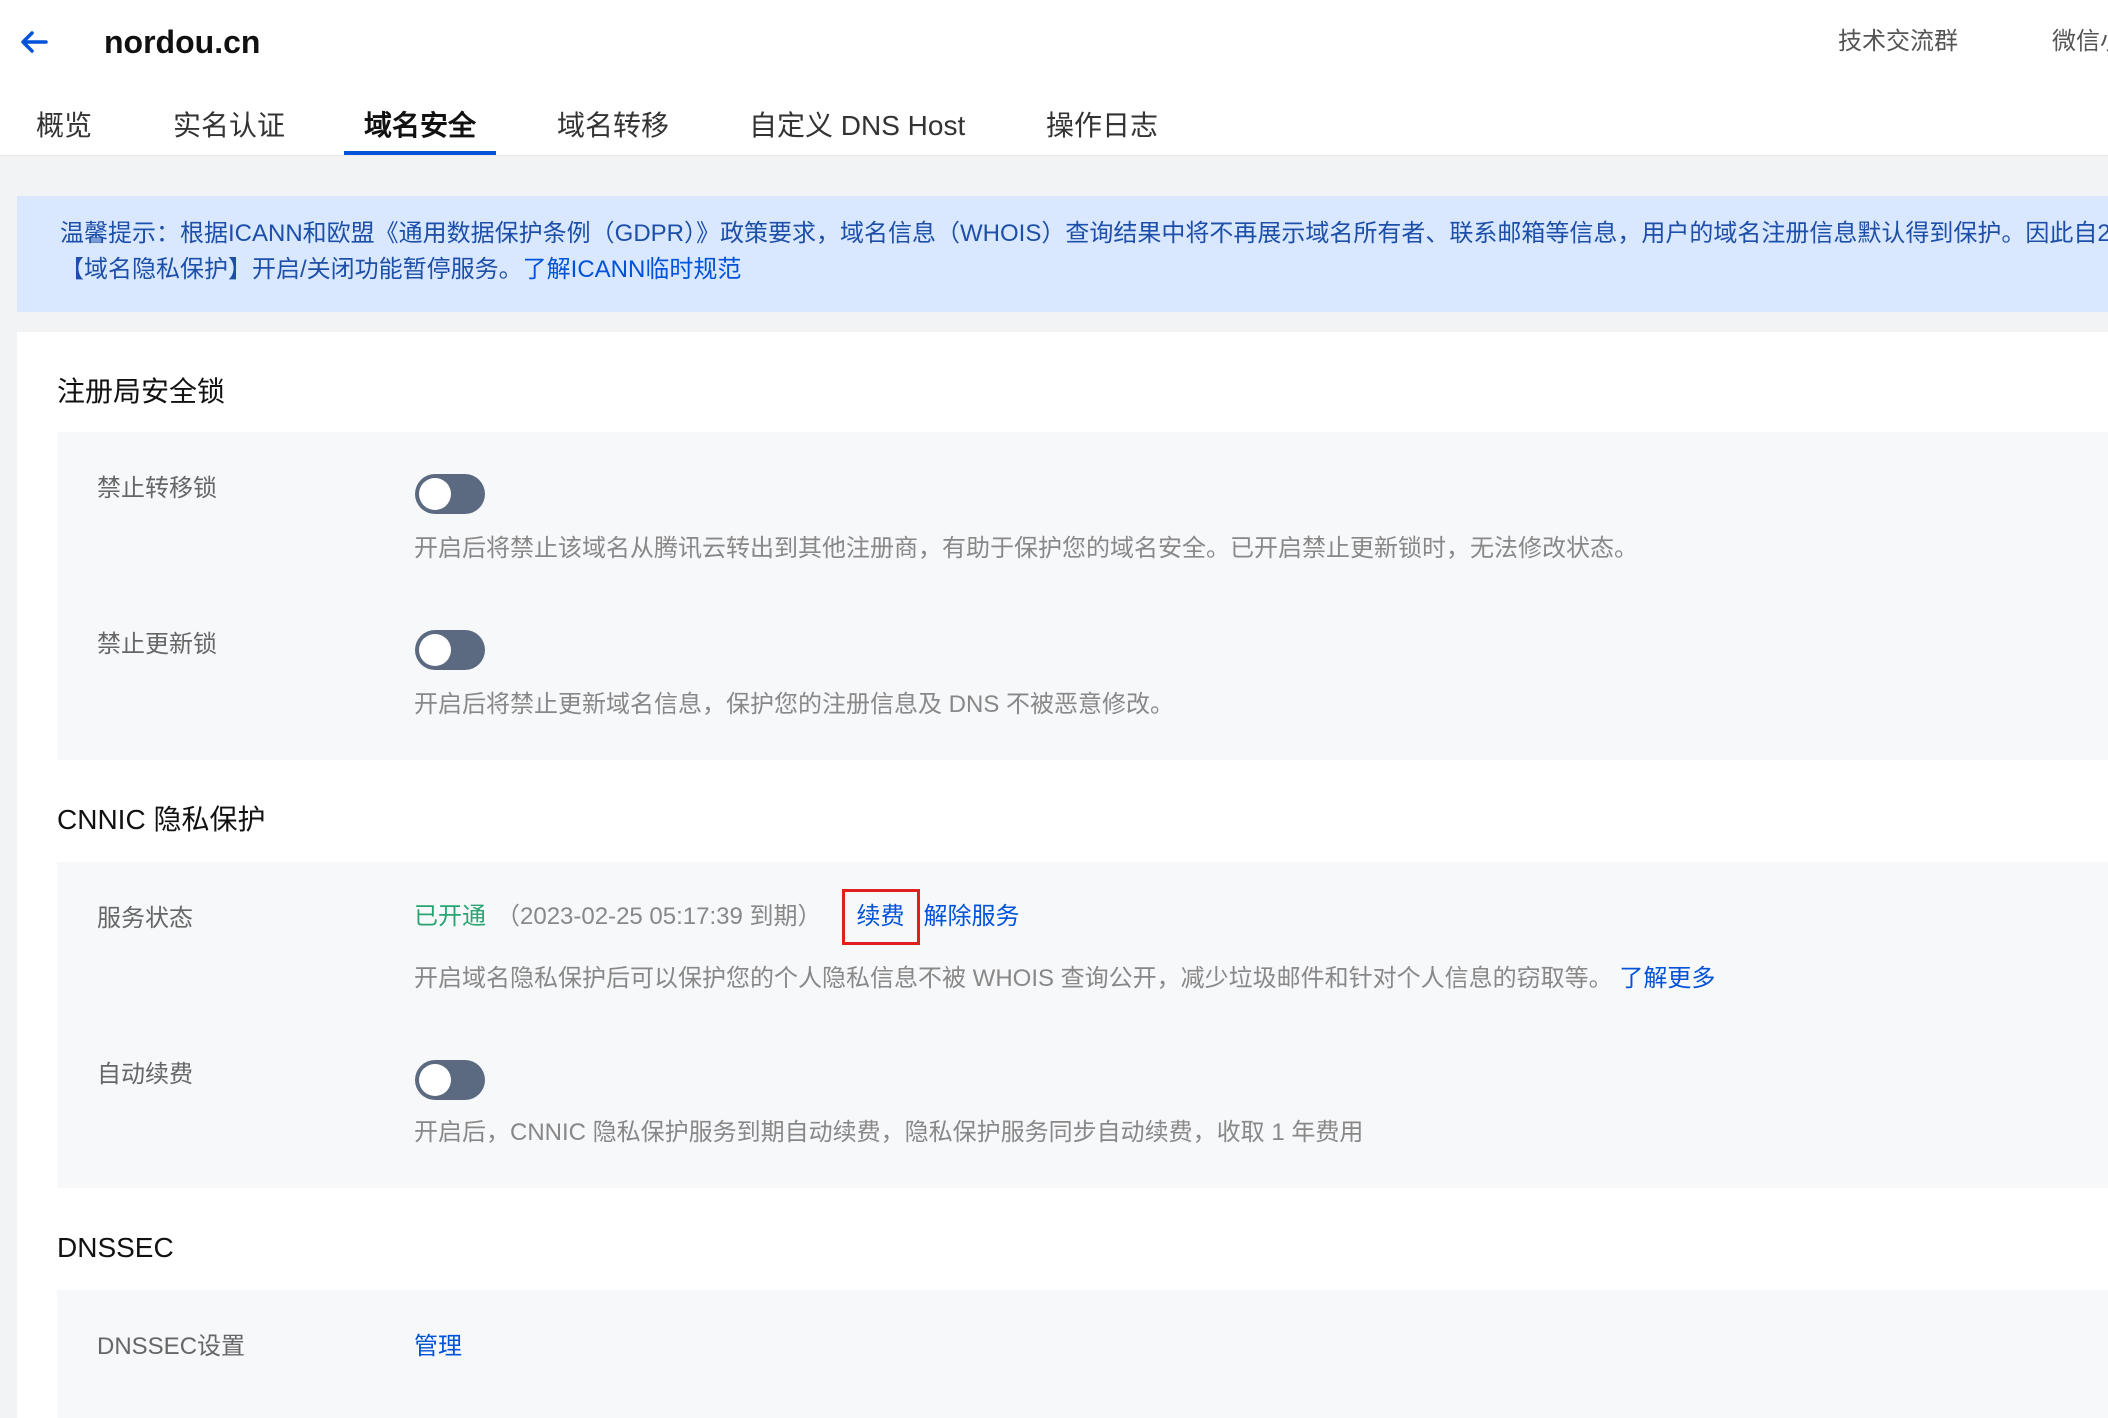 The image size is (2108, 1418). I want to click on auto-renew-label: 自动续费, so click(145, 1074).